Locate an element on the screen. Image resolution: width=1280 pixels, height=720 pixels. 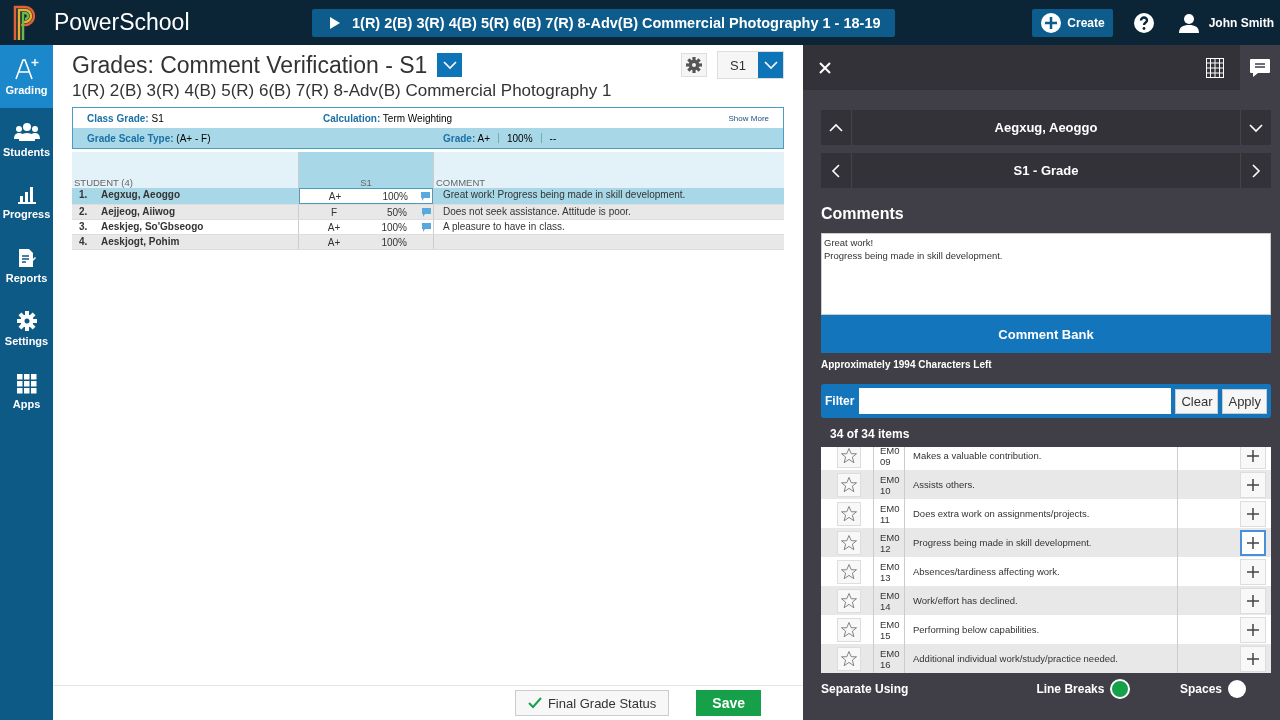
settings-button is located at coordinates (694, 65).